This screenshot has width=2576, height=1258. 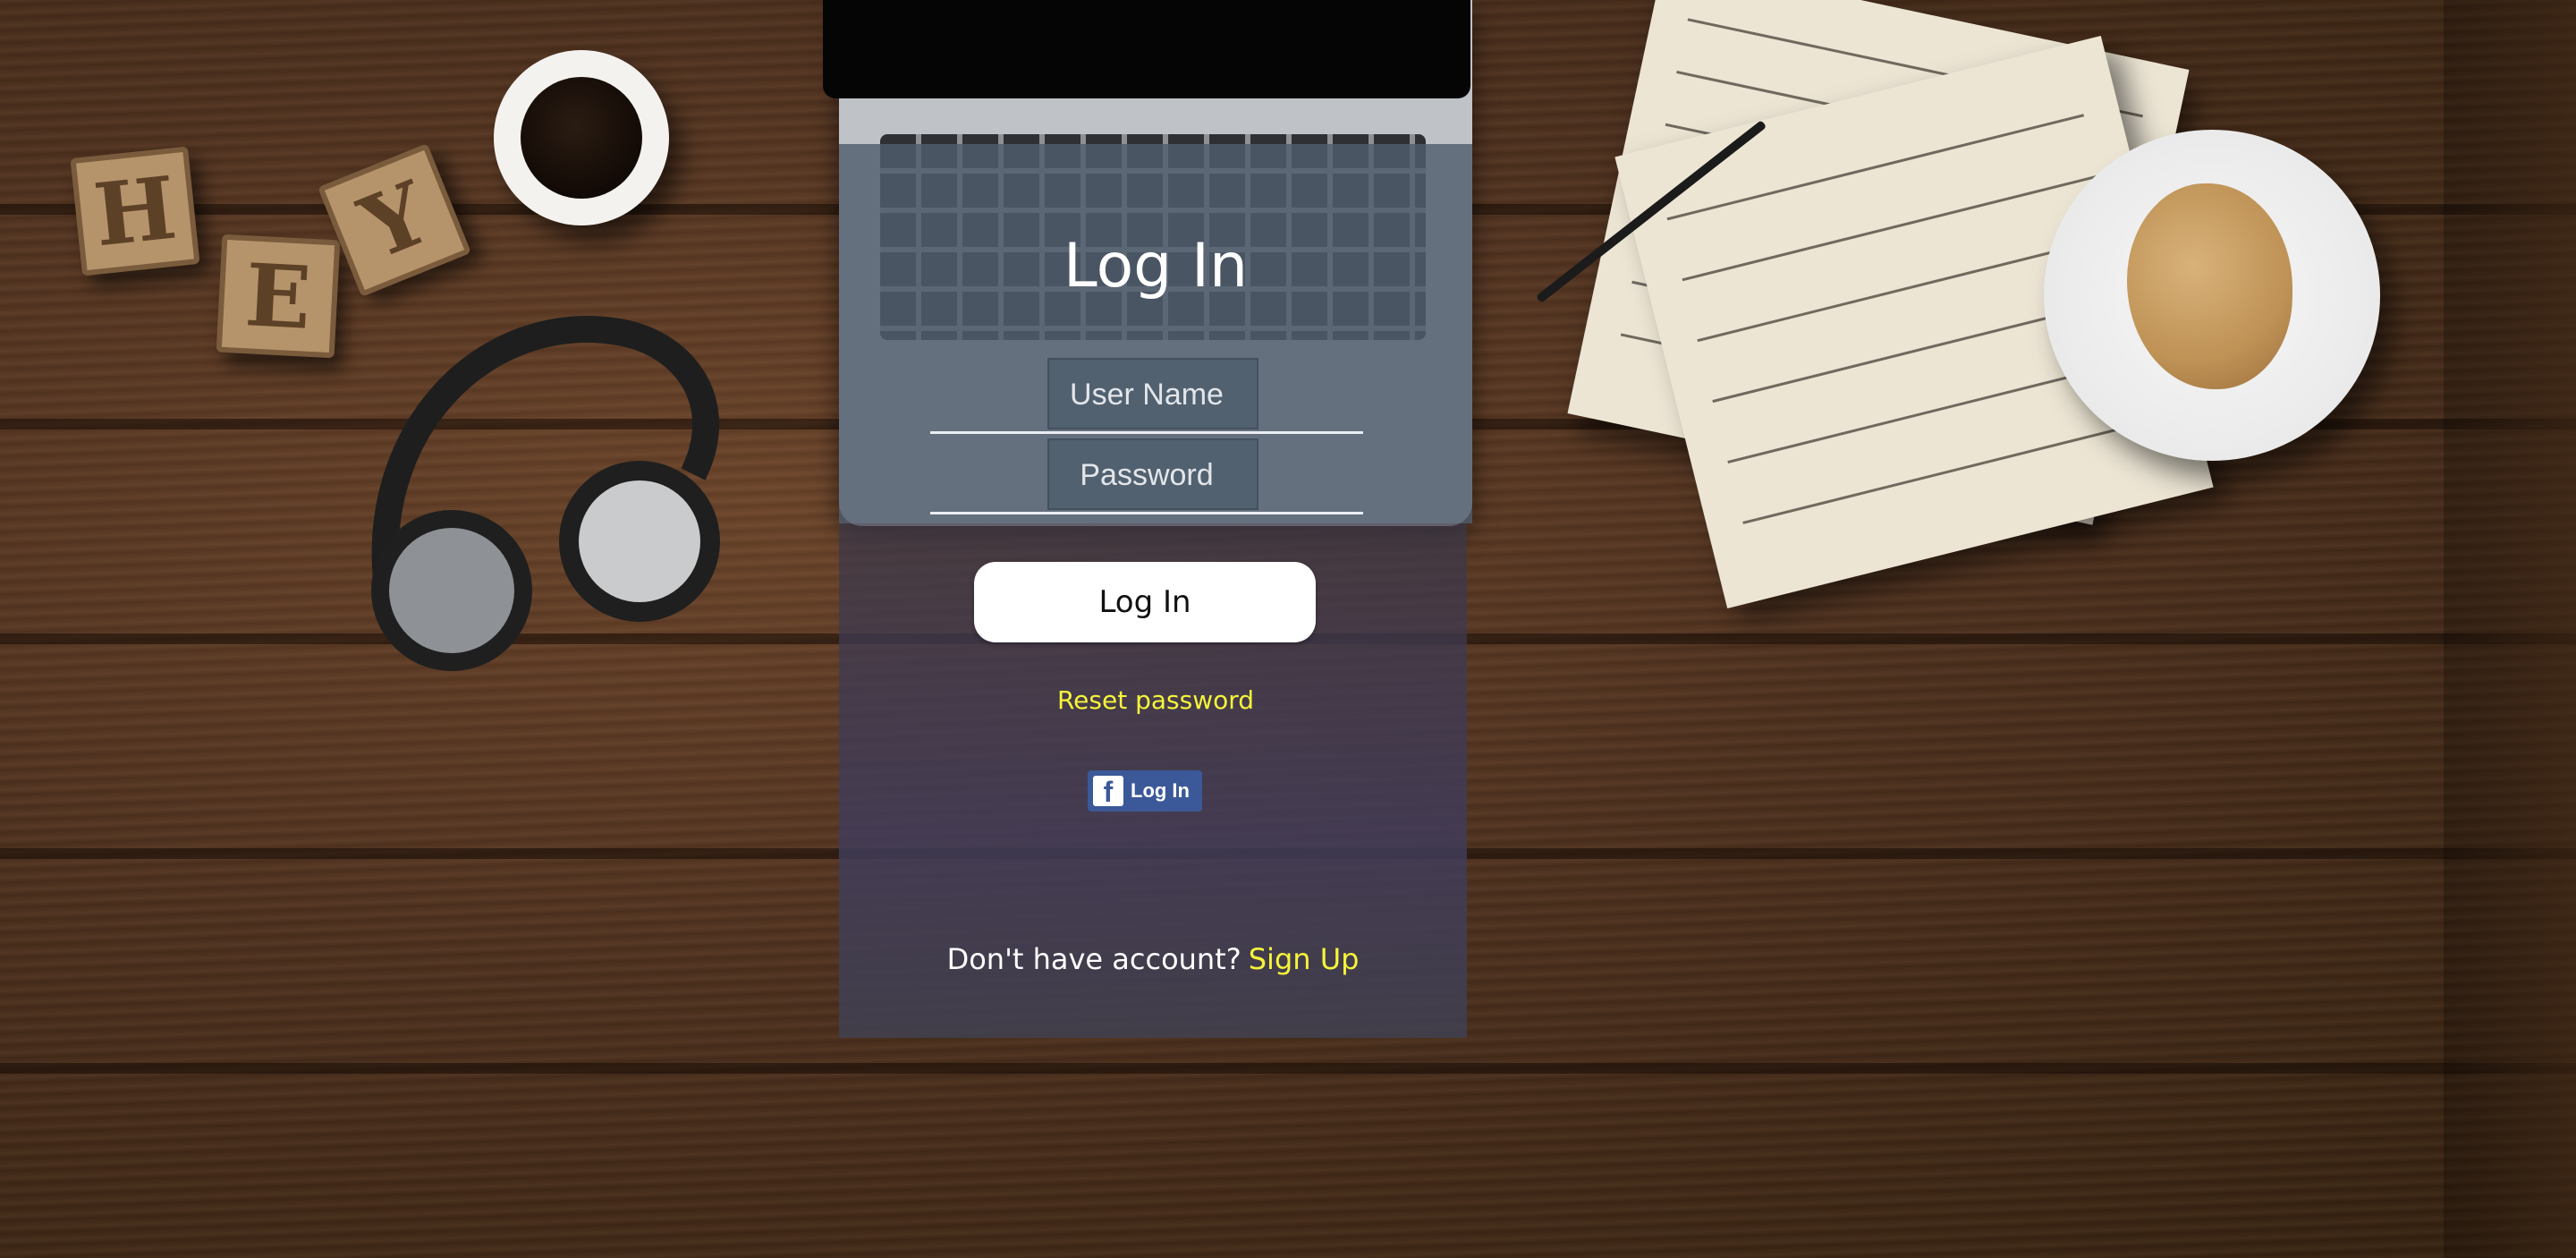 What do you see at coordinates (394, 220) in the screenshot?
I see `letter-block-text: Y` at bounding box center [394, 220].